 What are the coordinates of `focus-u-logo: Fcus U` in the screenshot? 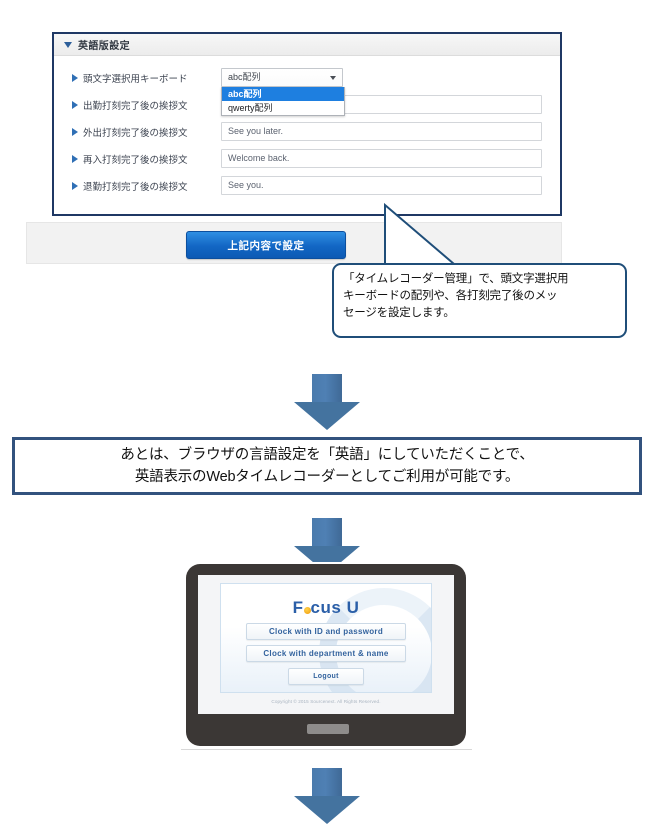 It's located at (326, 608).